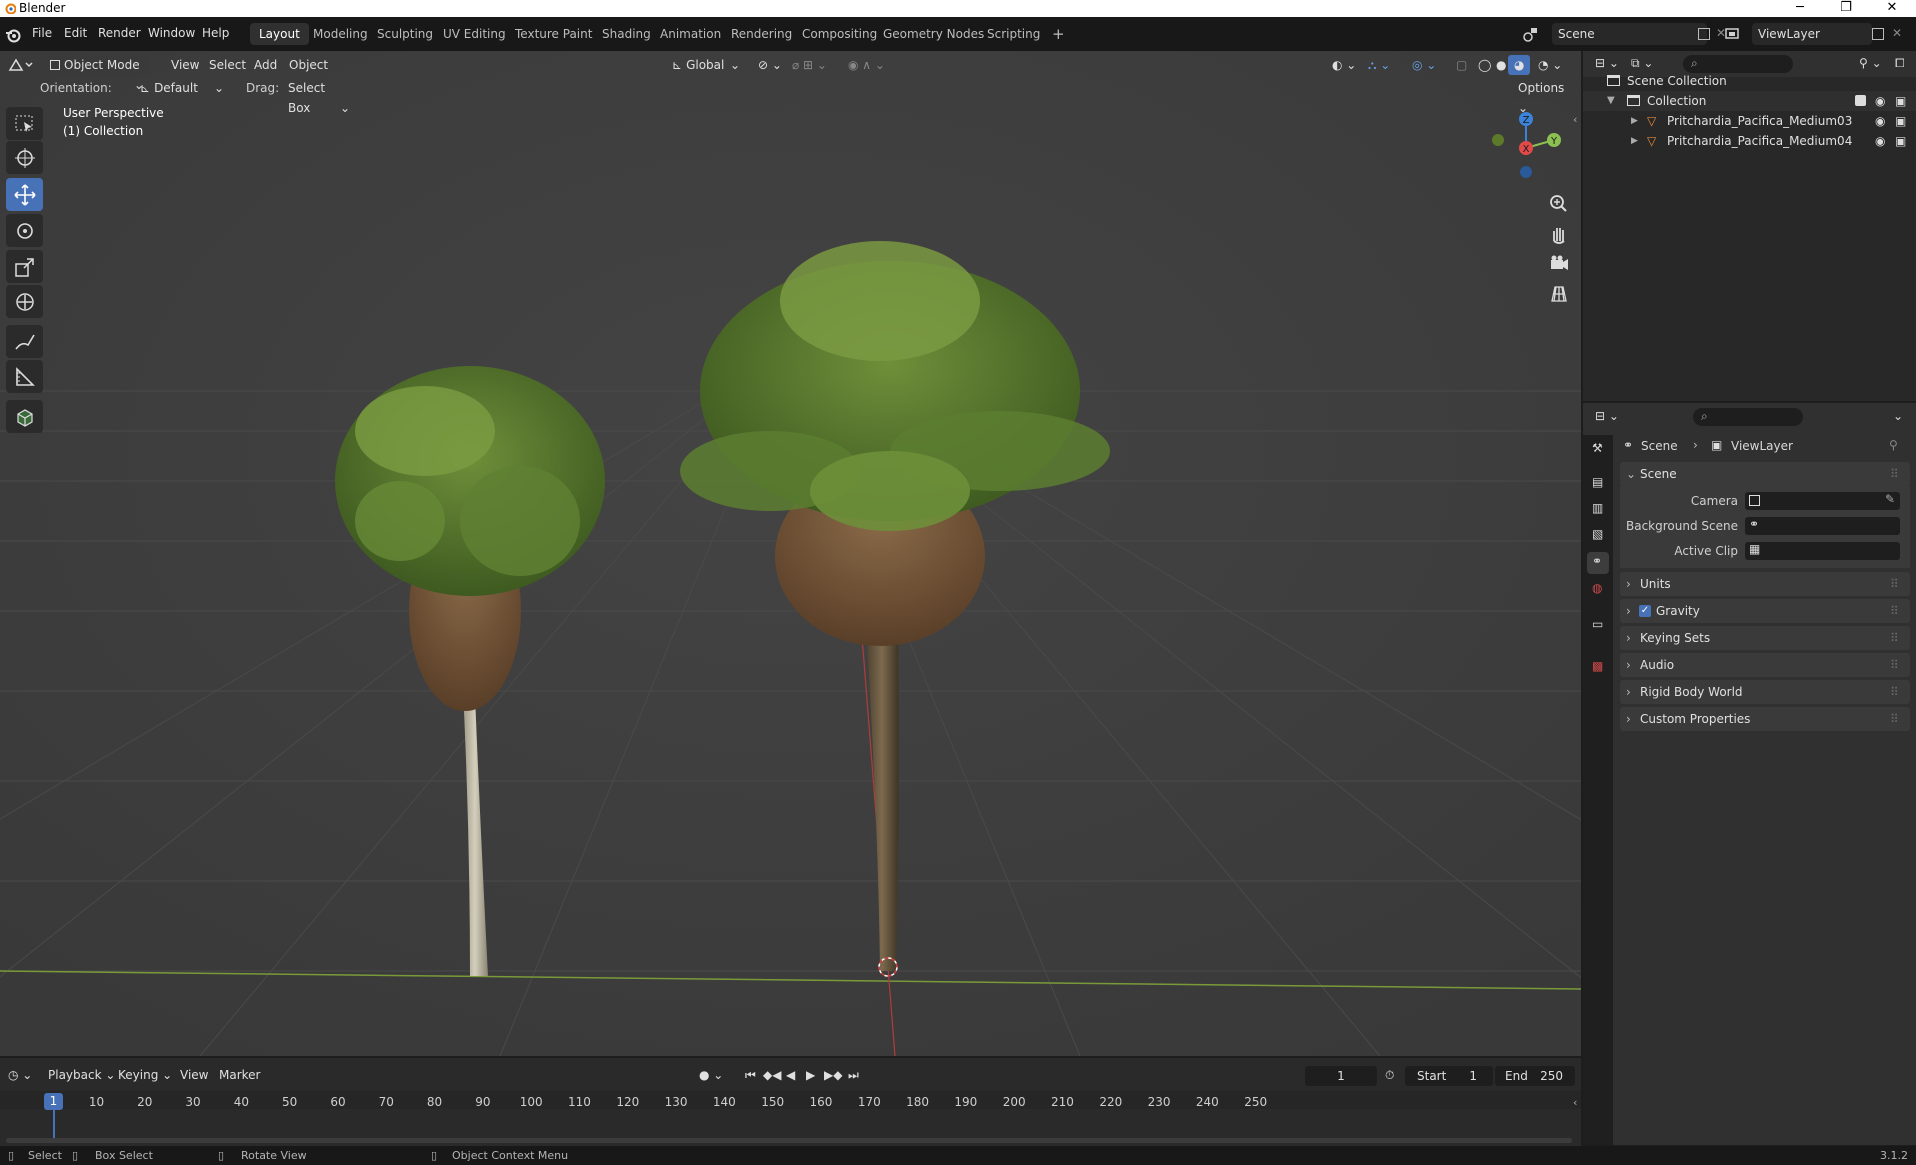 This screenshot has height=1165, width=1916. Describe the element at coordinates (1341, 1076) in the screenshot. I see `current-frame-field: 1` at that location.